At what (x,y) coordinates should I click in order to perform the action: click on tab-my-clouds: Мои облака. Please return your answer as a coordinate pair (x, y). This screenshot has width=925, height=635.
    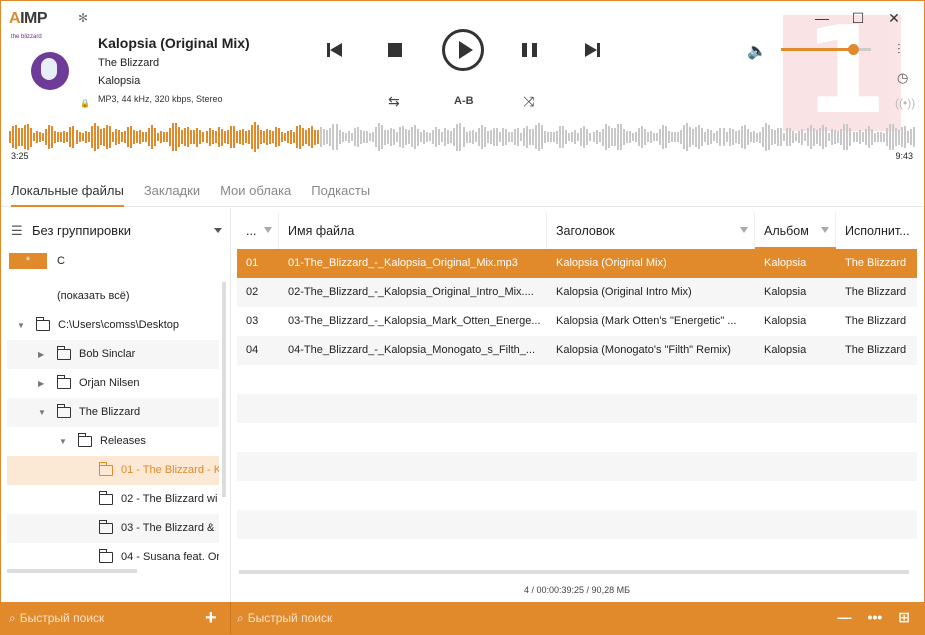
    Looking at the image, I should click on (255, 189).